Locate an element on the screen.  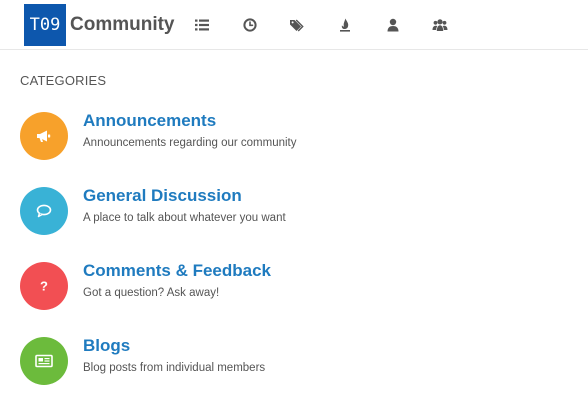
category-title-comments-feedback: Comments & Feedback is located at coordinates (177, 271).